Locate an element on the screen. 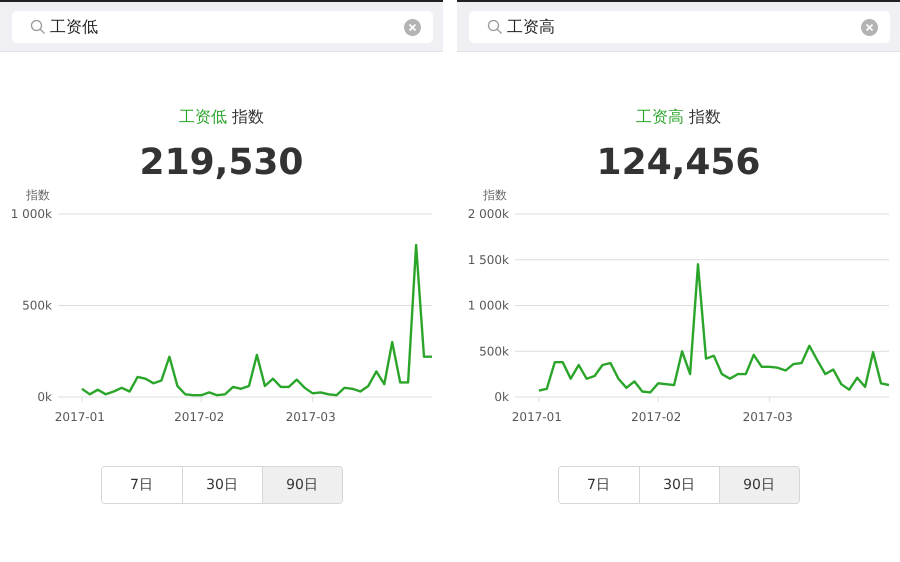  search-field: 工资高 is located at coordinates (679, 27).